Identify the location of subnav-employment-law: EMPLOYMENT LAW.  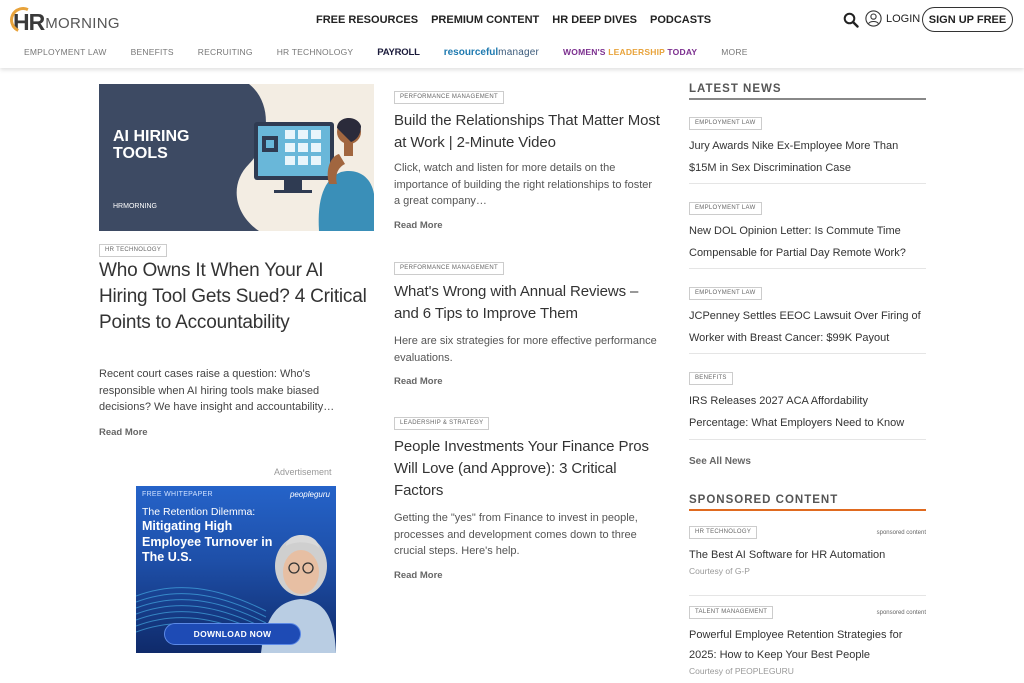
(65, 52).